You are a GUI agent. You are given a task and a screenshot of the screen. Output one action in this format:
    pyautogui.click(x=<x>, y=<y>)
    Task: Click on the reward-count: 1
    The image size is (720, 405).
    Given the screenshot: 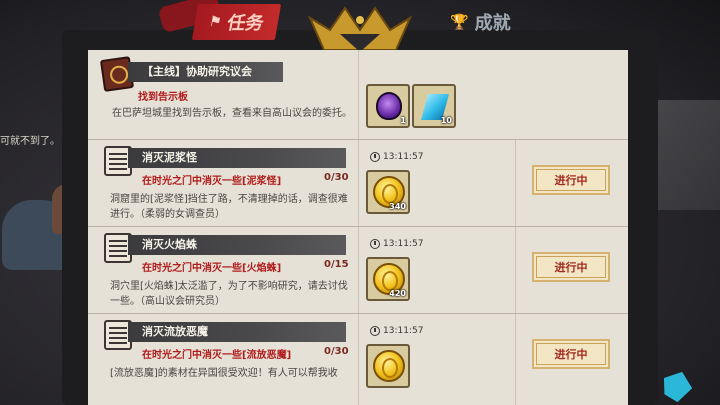 What is the action you would take?
    pyautogui.click(x=403, y=120)
    